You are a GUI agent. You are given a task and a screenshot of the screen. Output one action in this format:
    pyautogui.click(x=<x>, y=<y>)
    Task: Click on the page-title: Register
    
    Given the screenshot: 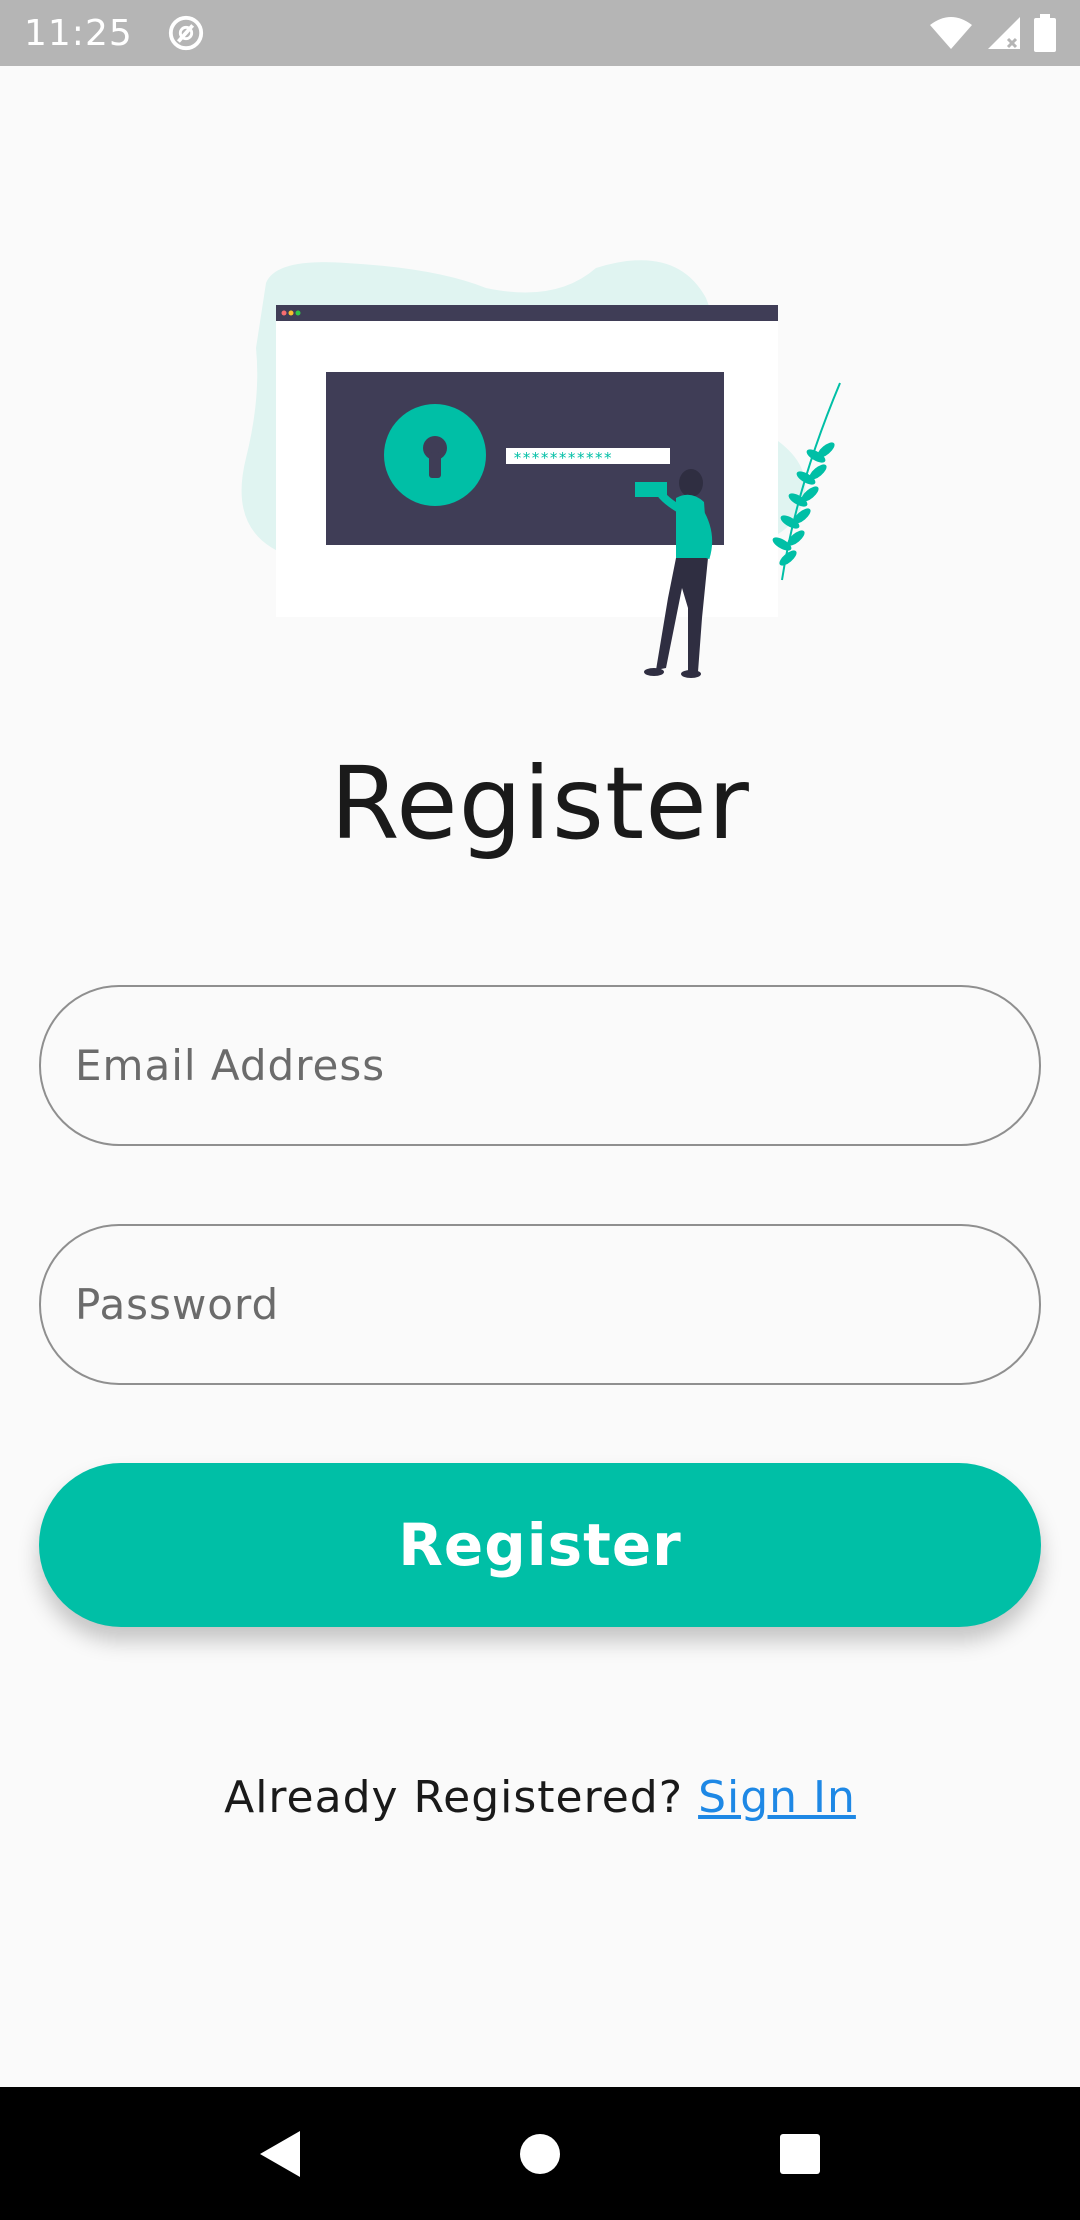 What is the action you would take?
    pyautogui.click(x=540, y=803)
    